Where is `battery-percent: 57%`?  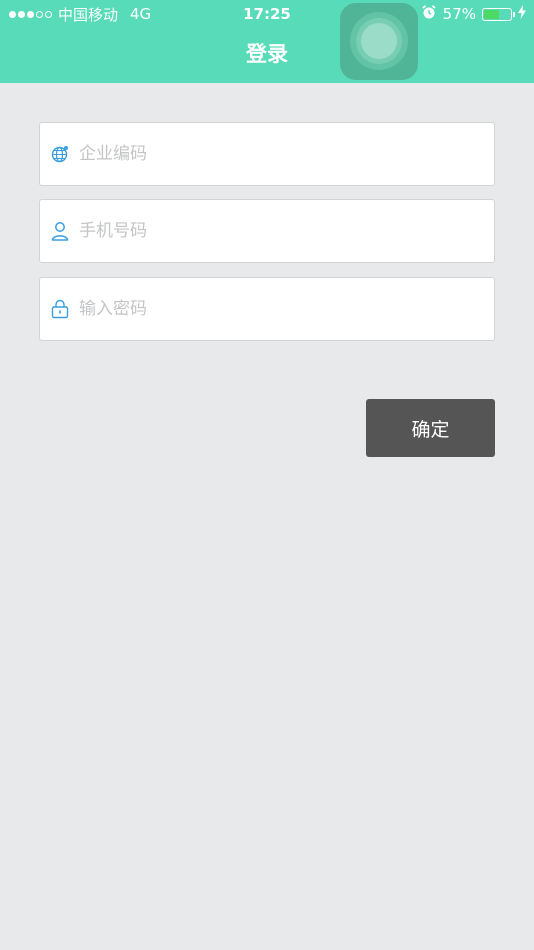 battery-percent: 57% is located at coordinates (459, 14).